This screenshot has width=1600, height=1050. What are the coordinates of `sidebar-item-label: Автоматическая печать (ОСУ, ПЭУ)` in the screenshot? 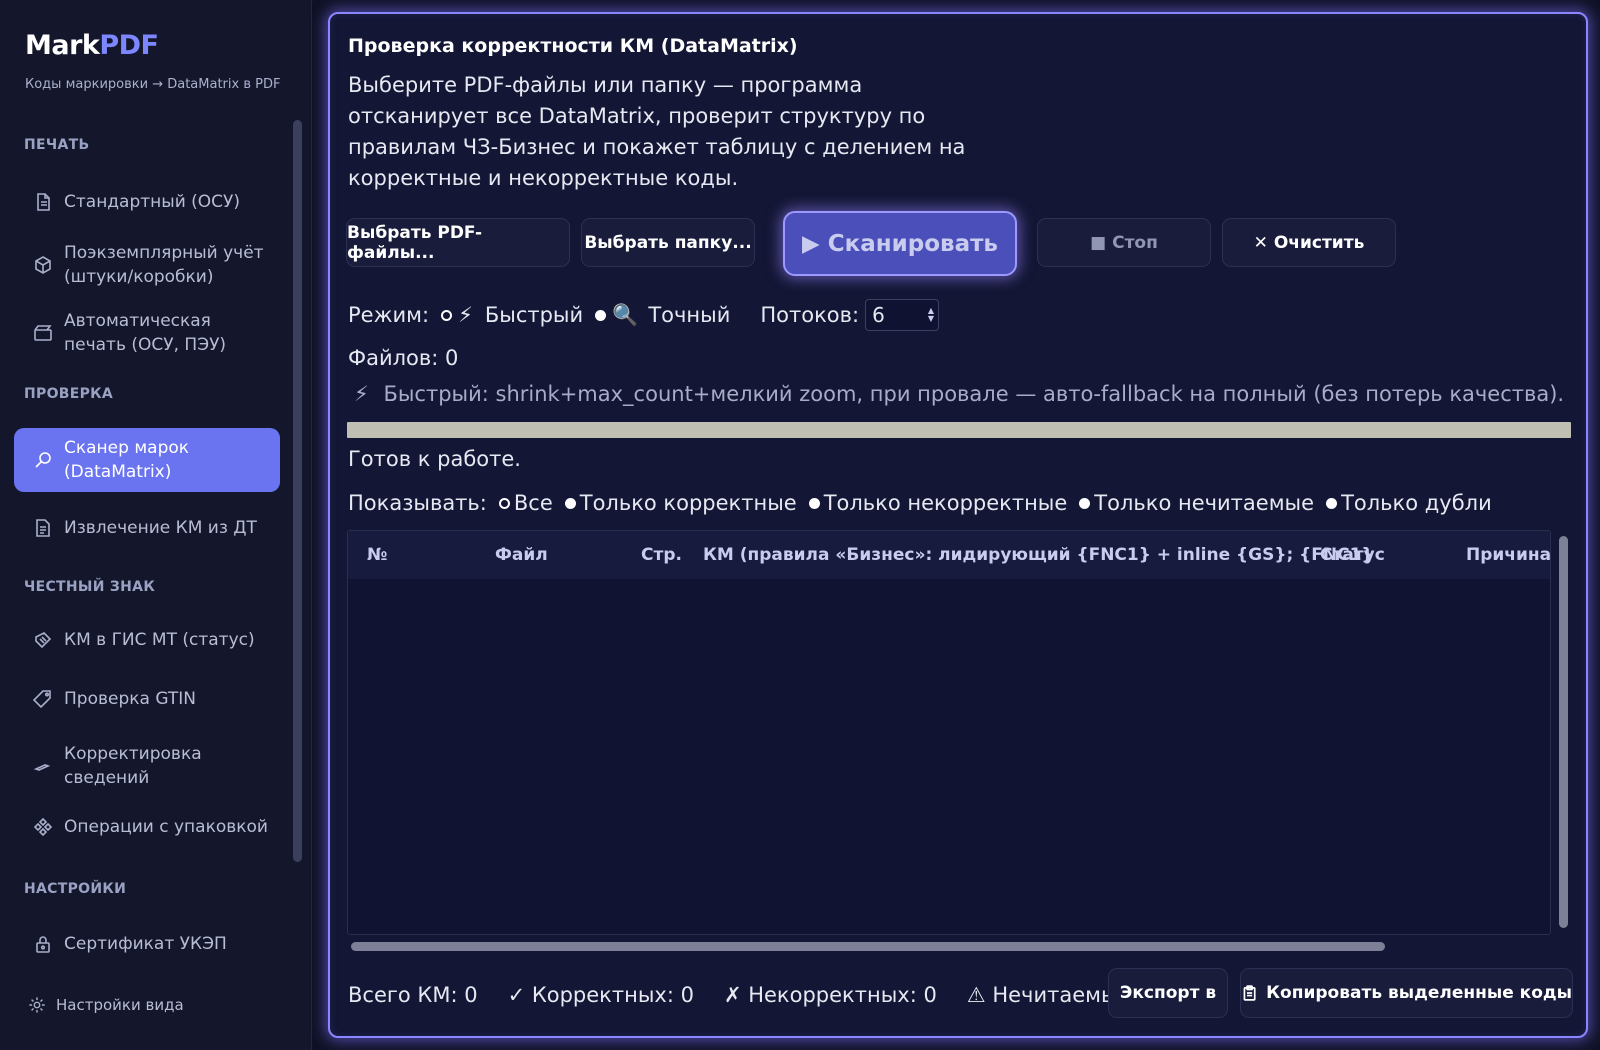 It's located at (145, 333).